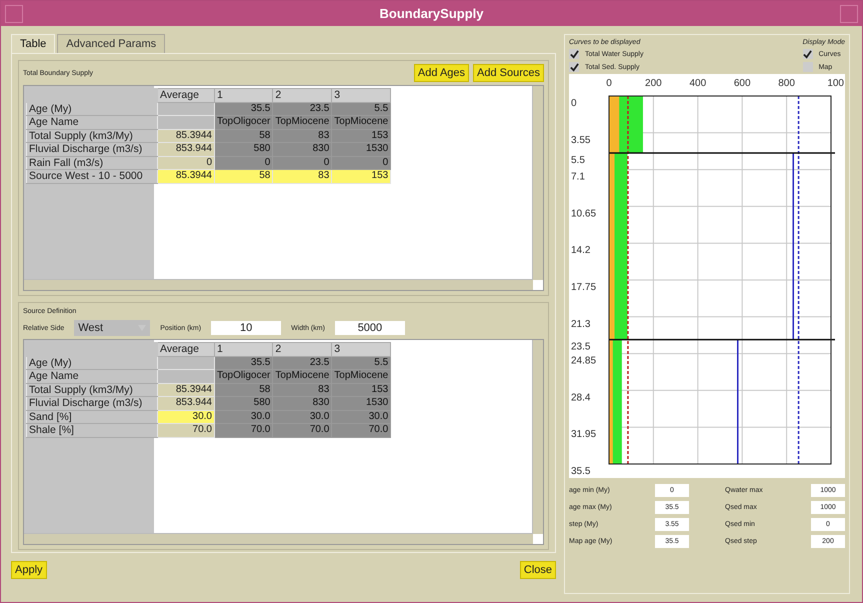 This screenshot has width=863, height=603. What do you see at coordinates (538, 570) in the screenshot?
I see `close-button: Close` at bounding box center [538, 570].